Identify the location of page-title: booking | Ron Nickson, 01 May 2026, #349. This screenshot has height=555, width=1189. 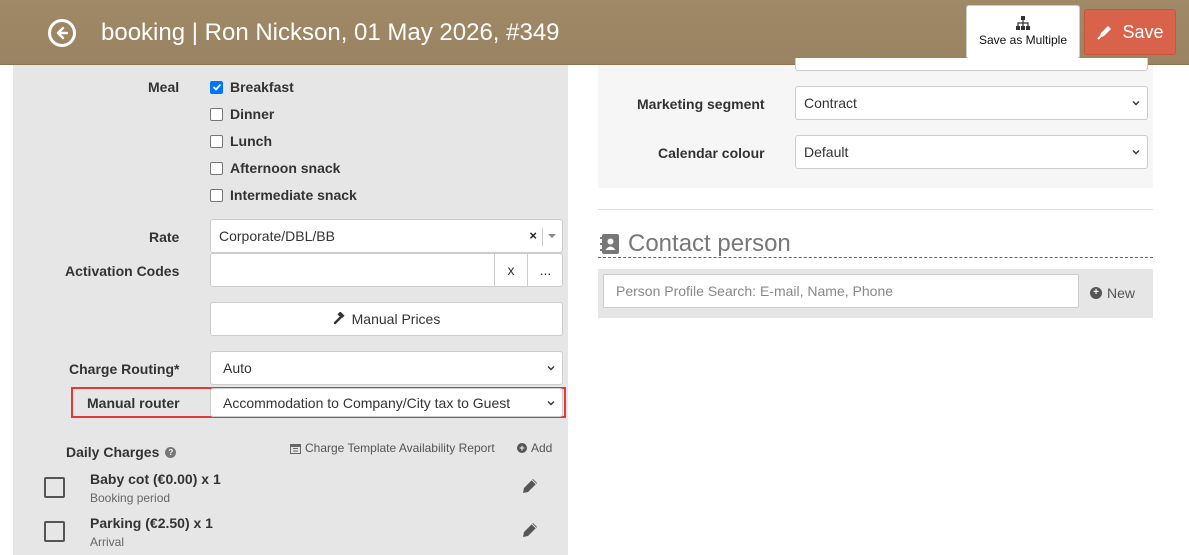
(330, 32).